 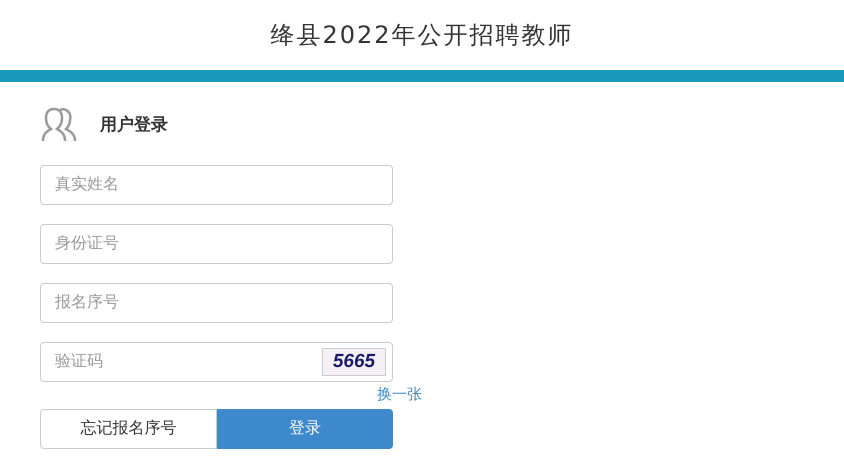 I want to click on input-field: 真实姓名, so click(x=216, y=185).